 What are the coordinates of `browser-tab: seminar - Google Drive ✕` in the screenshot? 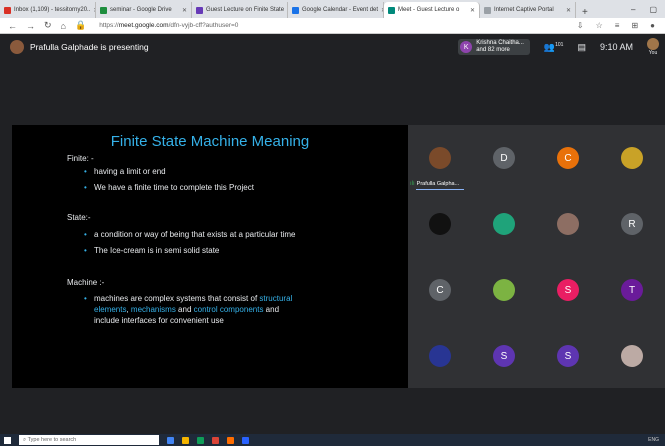 It's located at (144, 10).